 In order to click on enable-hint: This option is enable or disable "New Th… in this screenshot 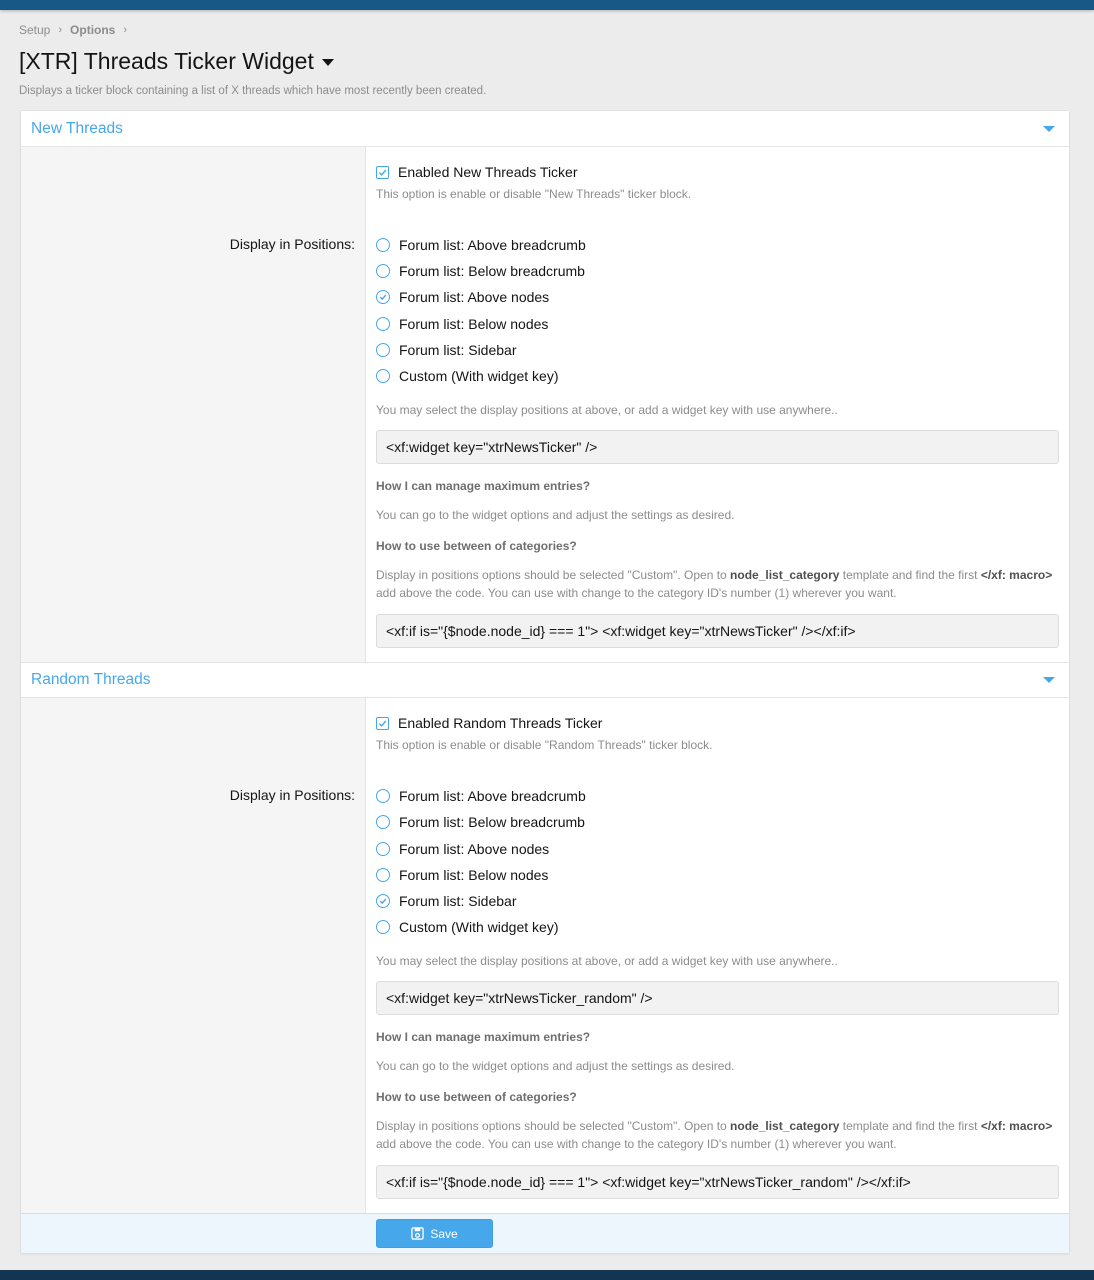, I will do `click(534, 194)`.